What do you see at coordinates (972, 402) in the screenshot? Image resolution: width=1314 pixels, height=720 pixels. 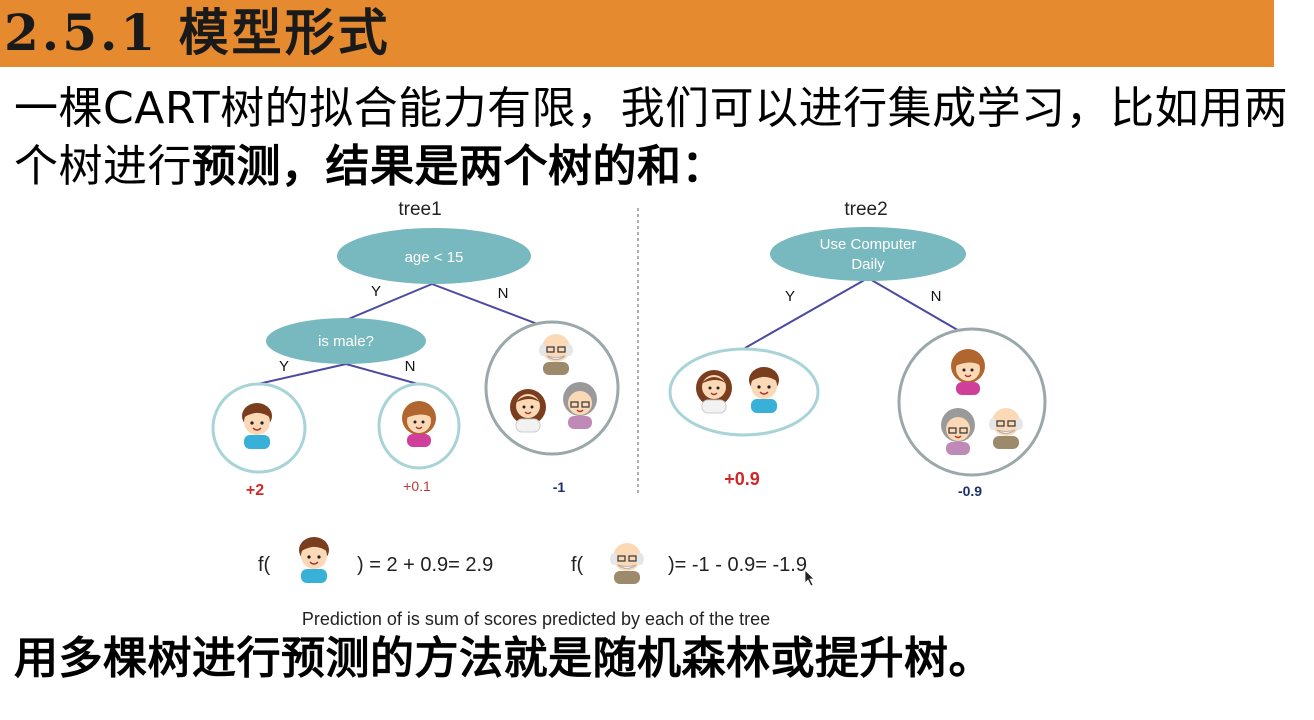 I see `tree2-leaf-others` at bounding box center [972, 402].